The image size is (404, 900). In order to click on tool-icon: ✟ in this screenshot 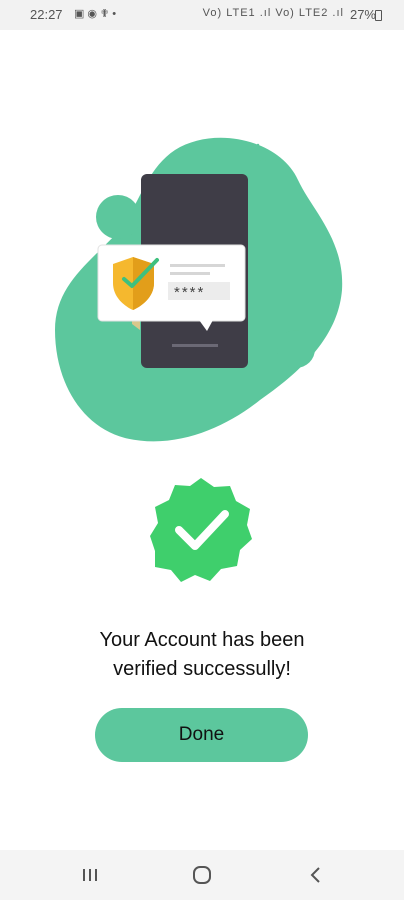, I will do `click(106, 14)`.